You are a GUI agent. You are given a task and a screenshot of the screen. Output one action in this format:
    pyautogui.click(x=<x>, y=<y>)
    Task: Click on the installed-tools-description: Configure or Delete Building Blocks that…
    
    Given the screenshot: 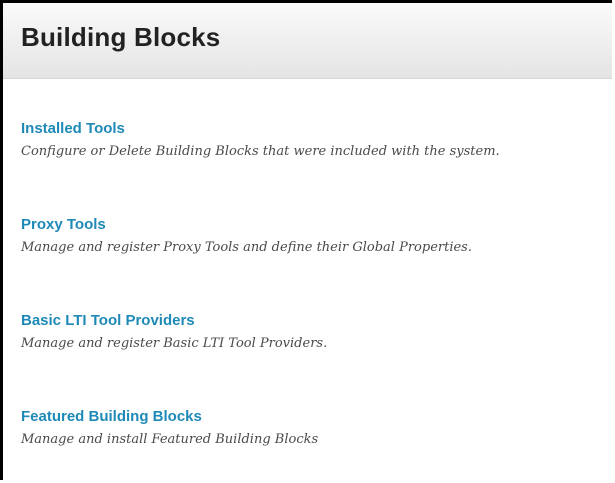 What is the action you would take?
    pyautogui.click(x=260, y=151)
    